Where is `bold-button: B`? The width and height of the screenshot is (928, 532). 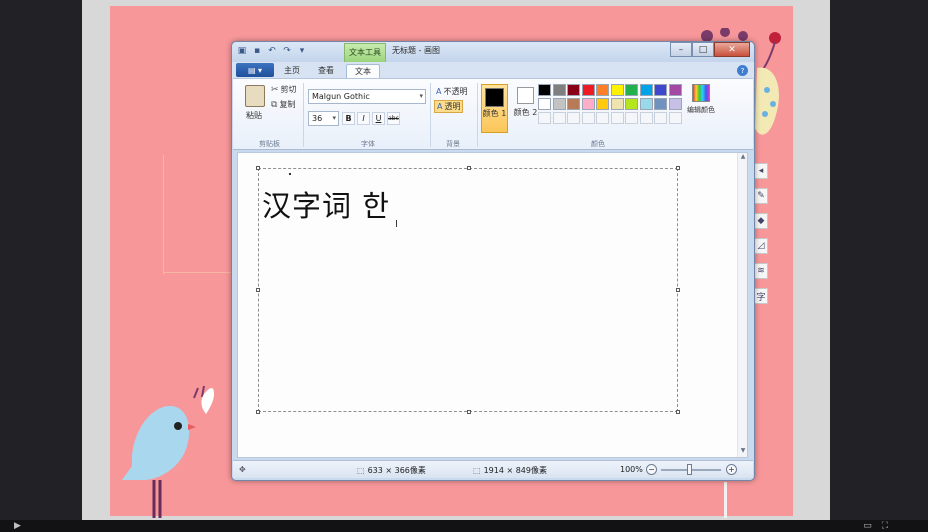
bold-button: B is located at coordinates (348, 118).